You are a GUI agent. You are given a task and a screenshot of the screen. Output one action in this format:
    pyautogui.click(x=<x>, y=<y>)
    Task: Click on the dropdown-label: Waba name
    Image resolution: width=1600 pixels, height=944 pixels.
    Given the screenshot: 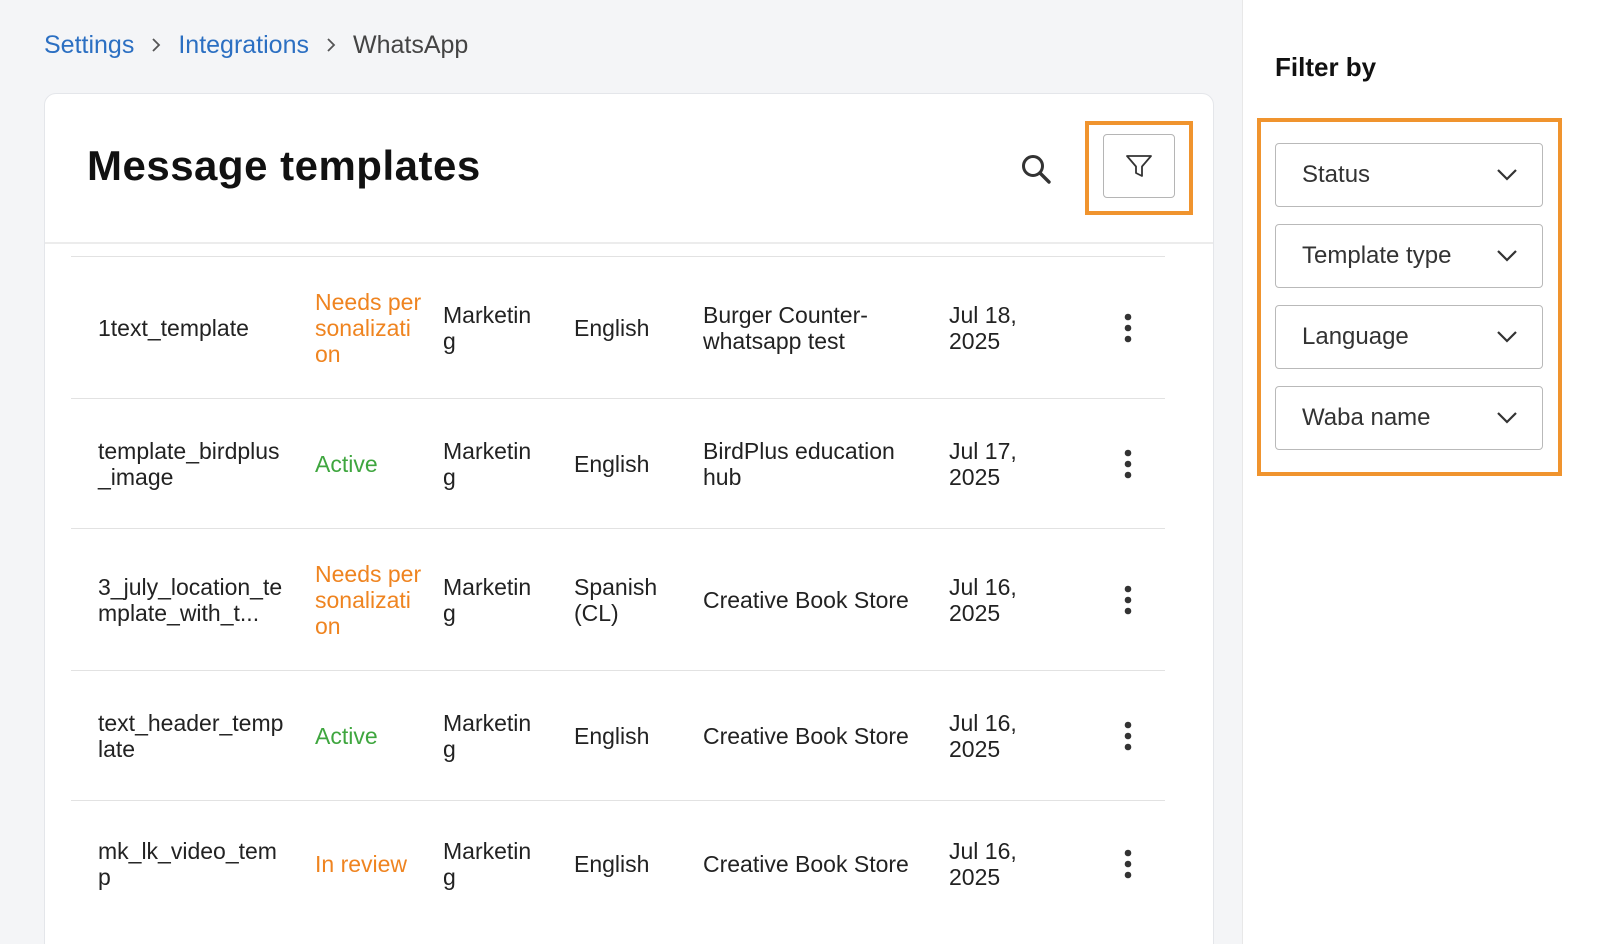 What is the action you would take?
    pyautogui.click(x=1366, y=417)
    